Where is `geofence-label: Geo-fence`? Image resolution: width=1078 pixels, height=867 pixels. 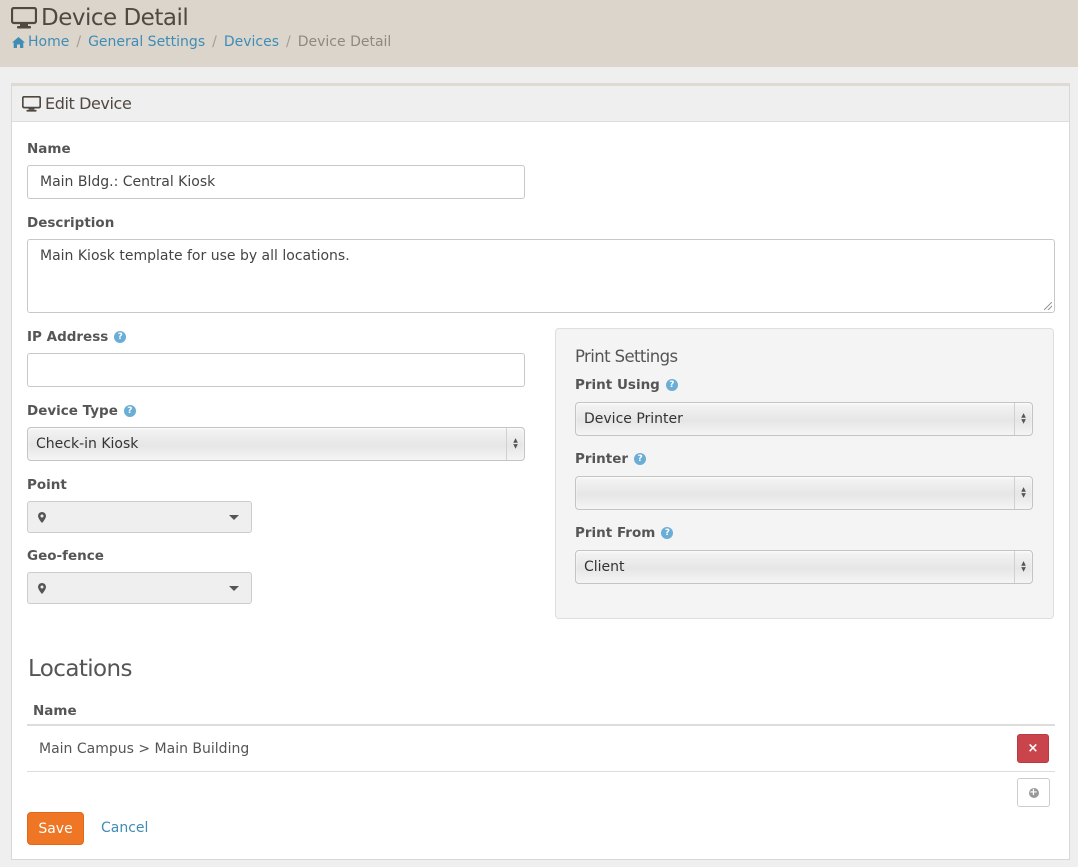 geofence-label: Geo-fence is located at coordinates (65, 556).